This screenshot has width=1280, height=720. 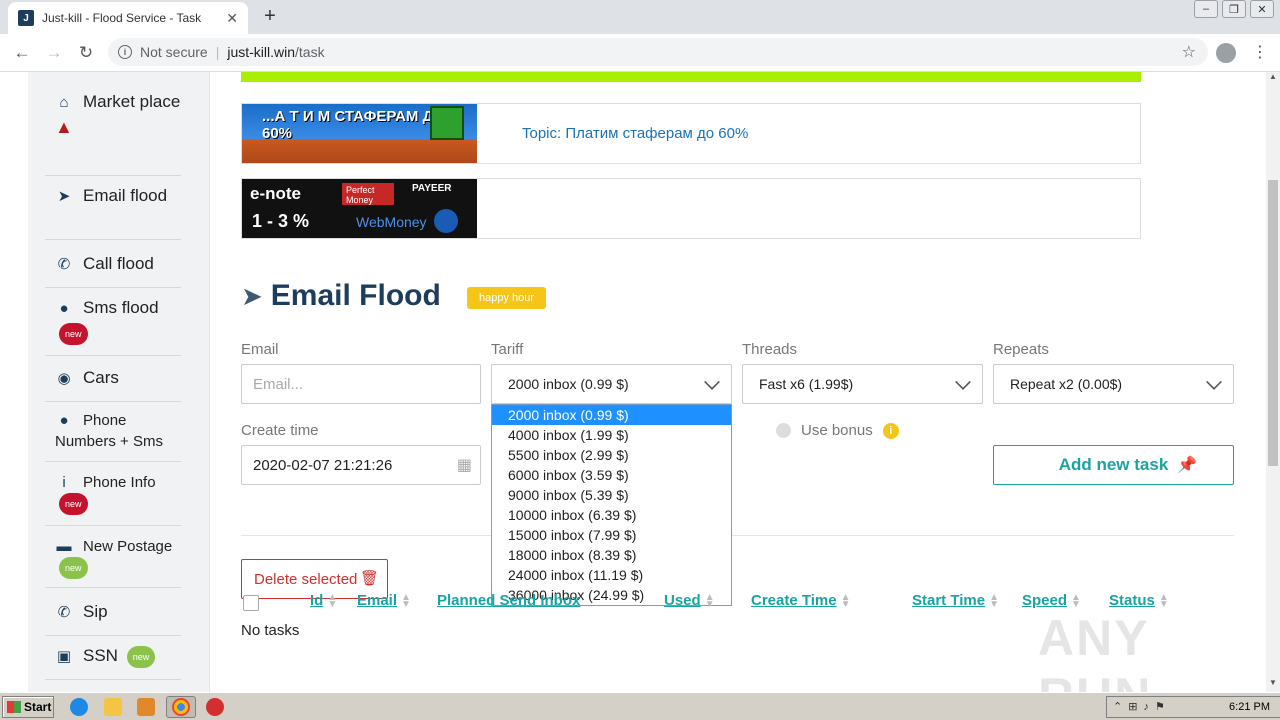 I want to click on column-header-planned-send-inbox: Planned Send Inbox, so click(x=508, y=600).